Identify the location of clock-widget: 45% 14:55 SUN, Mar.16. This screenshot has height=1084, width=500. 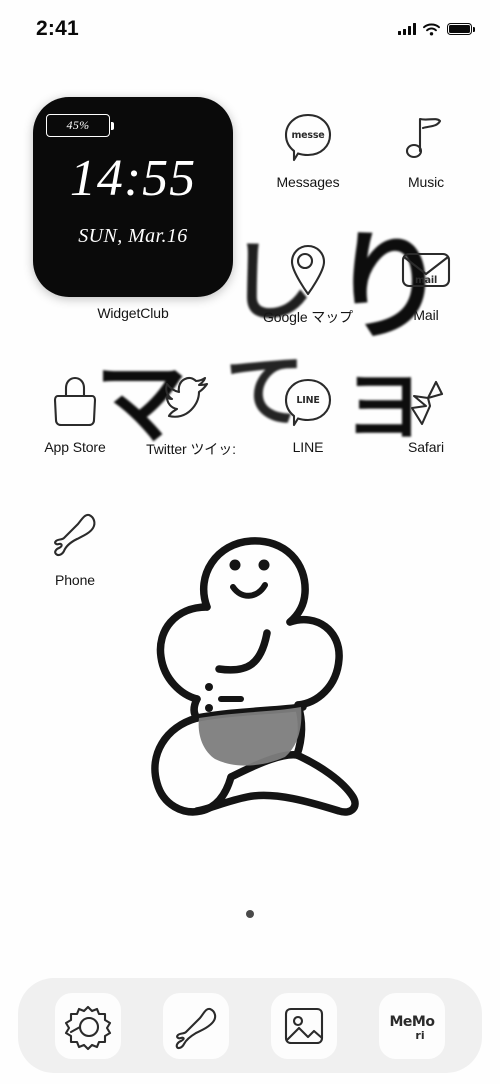
(133, 197).